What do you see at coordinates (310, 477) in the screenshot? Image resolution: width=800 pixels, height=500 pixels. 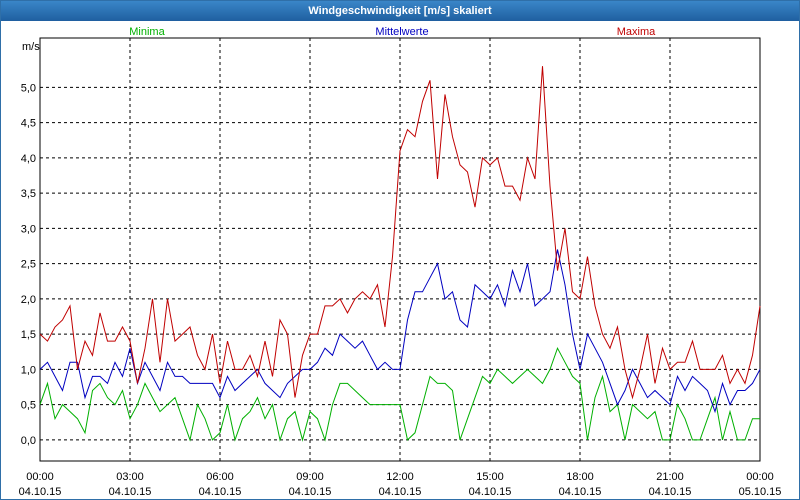 I see `x-tick-time-label: 09:00` at bounding box center [310, 477].